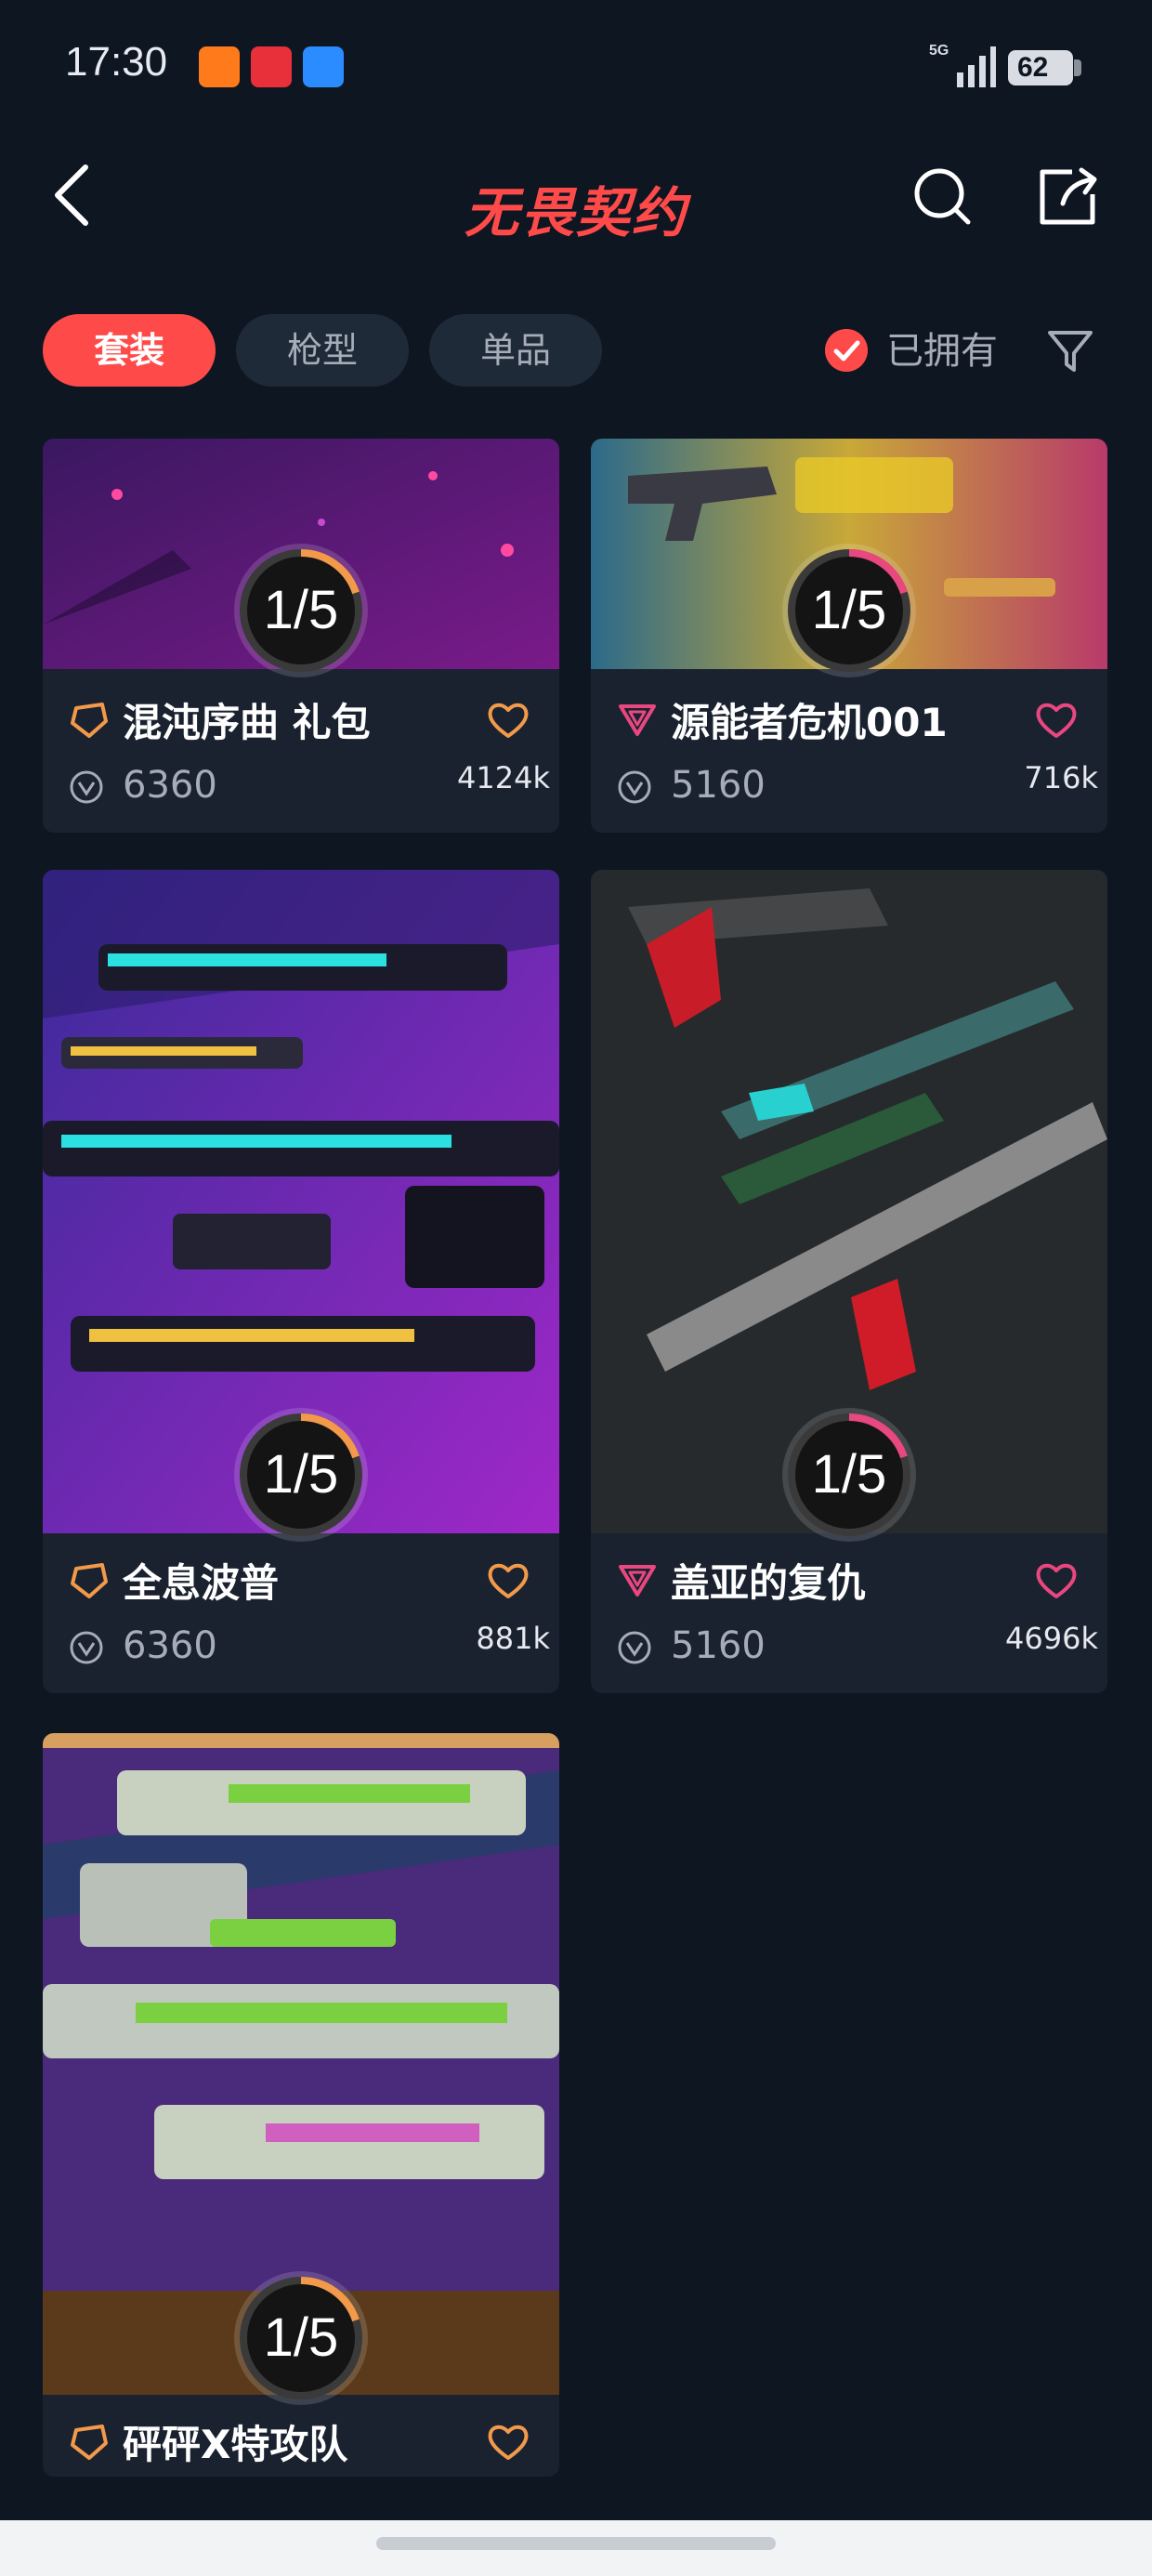  Describe the element at coordinates (116, 62) in the screenshot. I see `status-time: 17:30` at that location.